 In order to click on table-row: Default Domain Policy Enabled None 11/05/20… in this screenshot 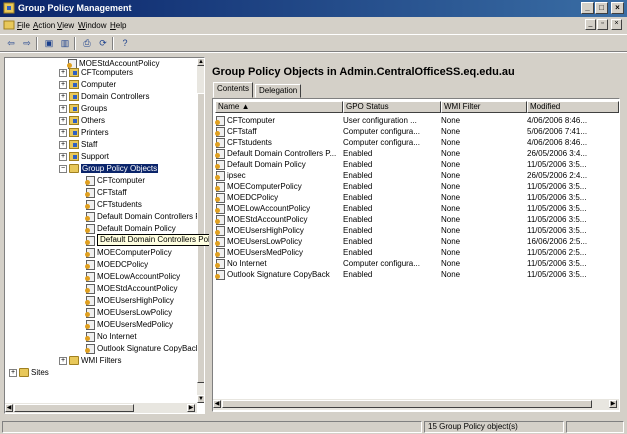, I will do `click(417, 164)`.